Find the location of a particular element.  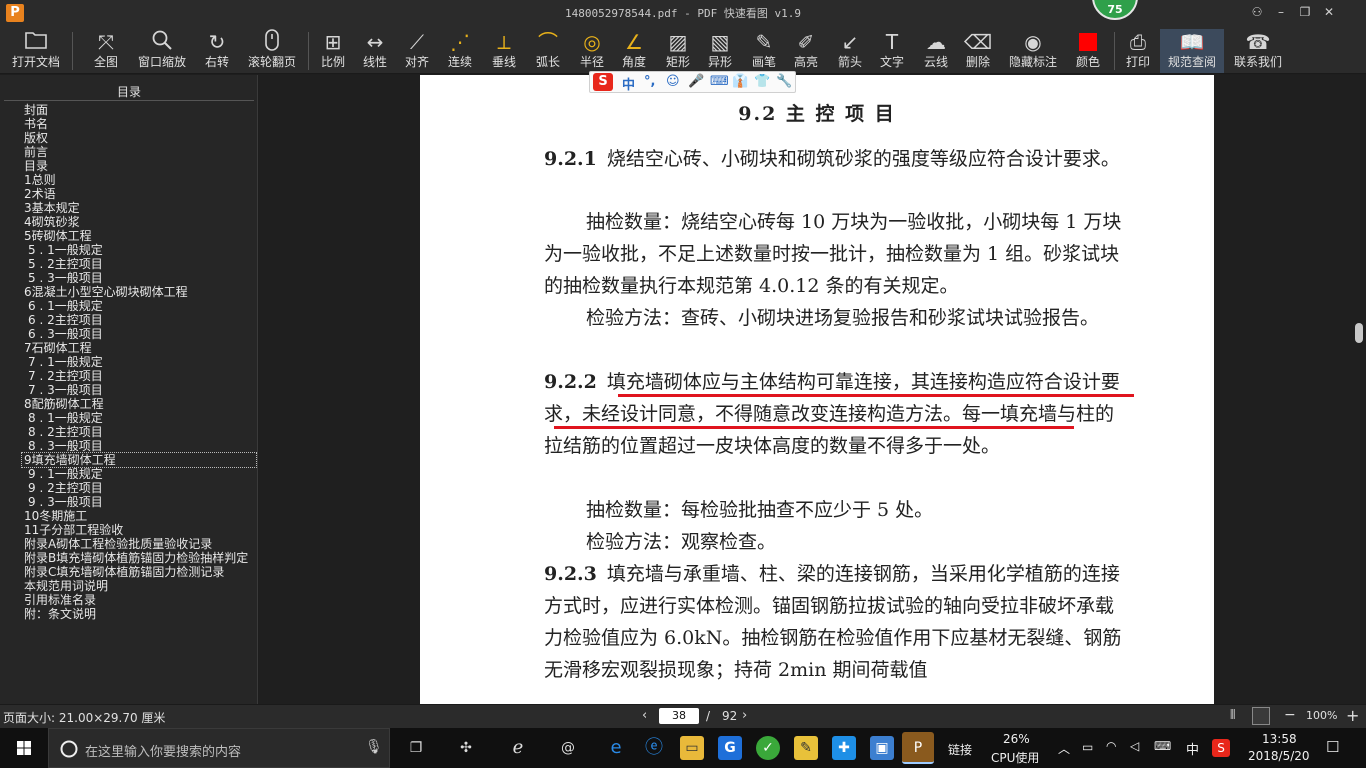

ime-keyboard-icon: ⌨ is located at coordinates (719, 81).